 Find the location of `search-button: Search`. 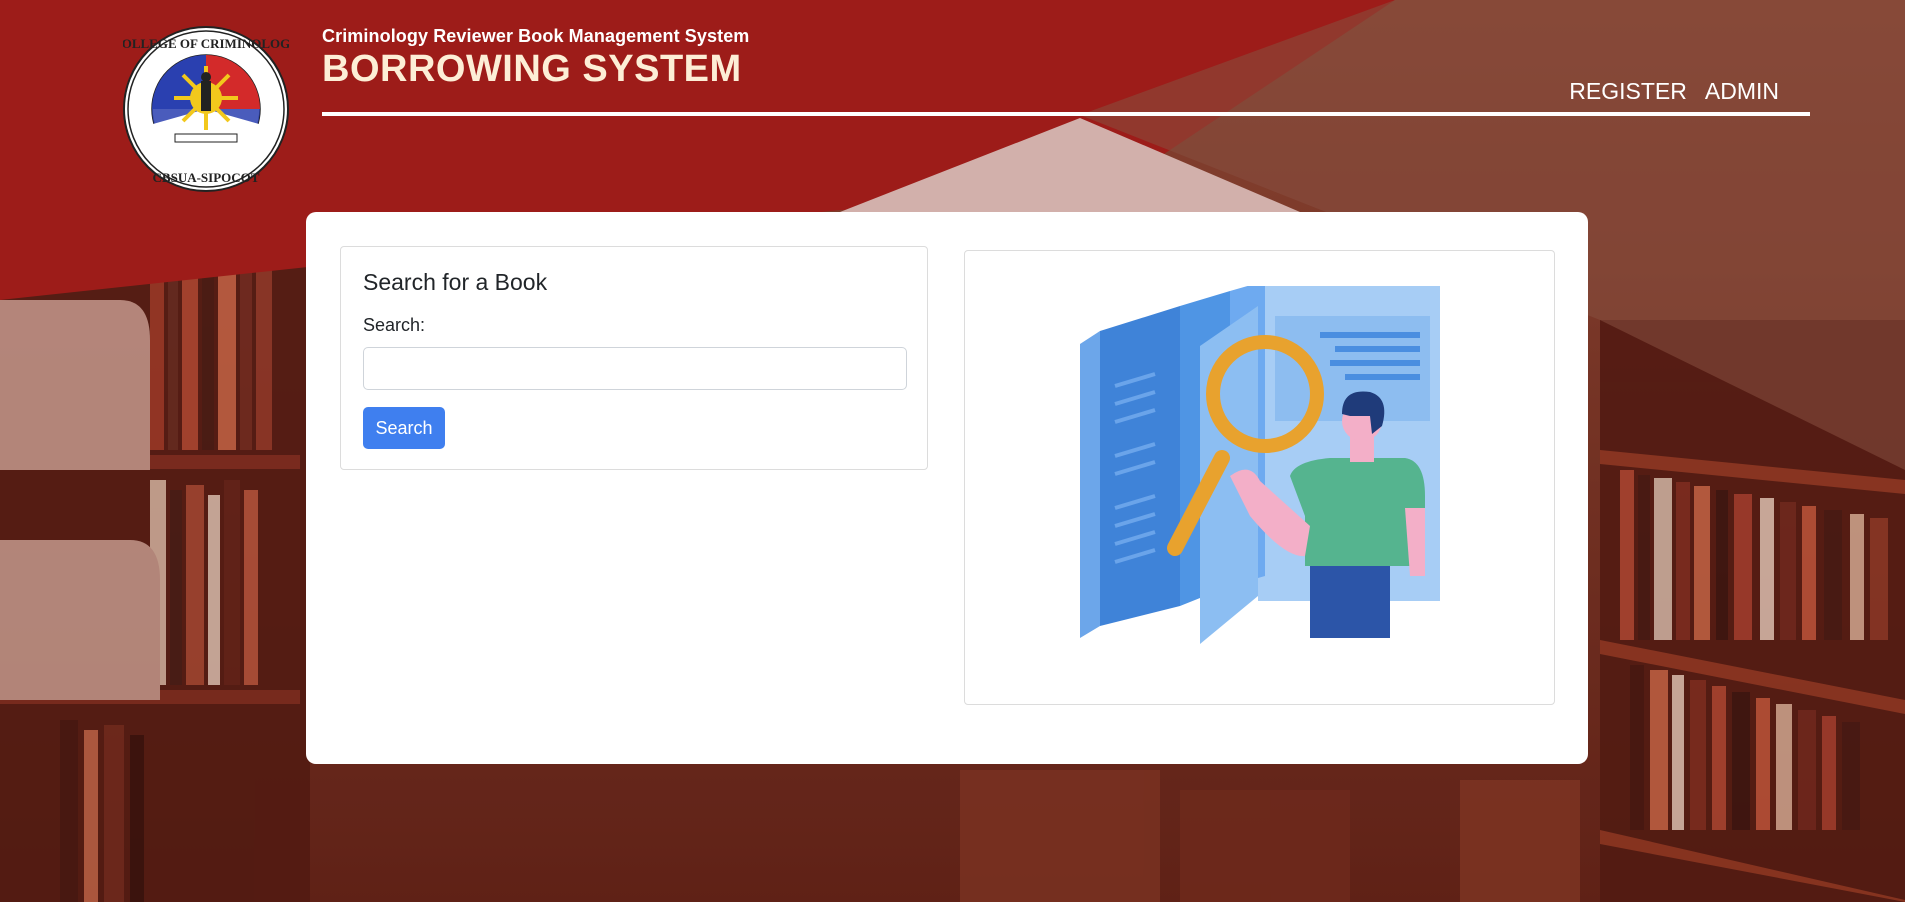

search-button: Search is located at coordinates (404, 428).